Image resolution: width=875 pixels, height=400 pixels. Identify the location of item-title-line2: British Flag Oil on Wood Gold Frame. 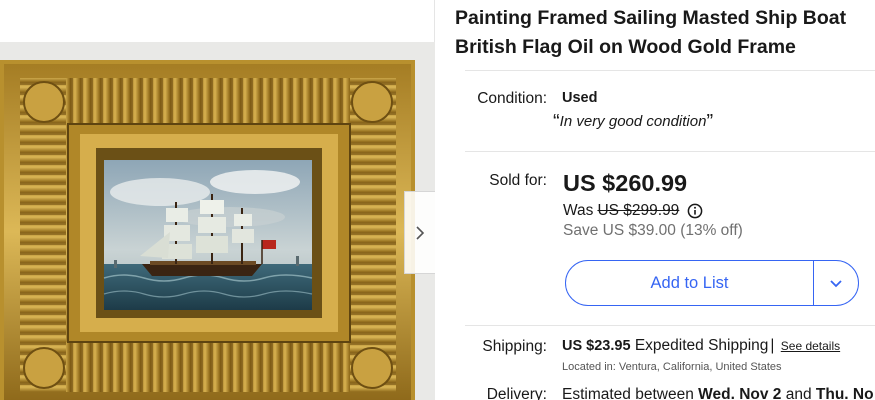
(625, 47).